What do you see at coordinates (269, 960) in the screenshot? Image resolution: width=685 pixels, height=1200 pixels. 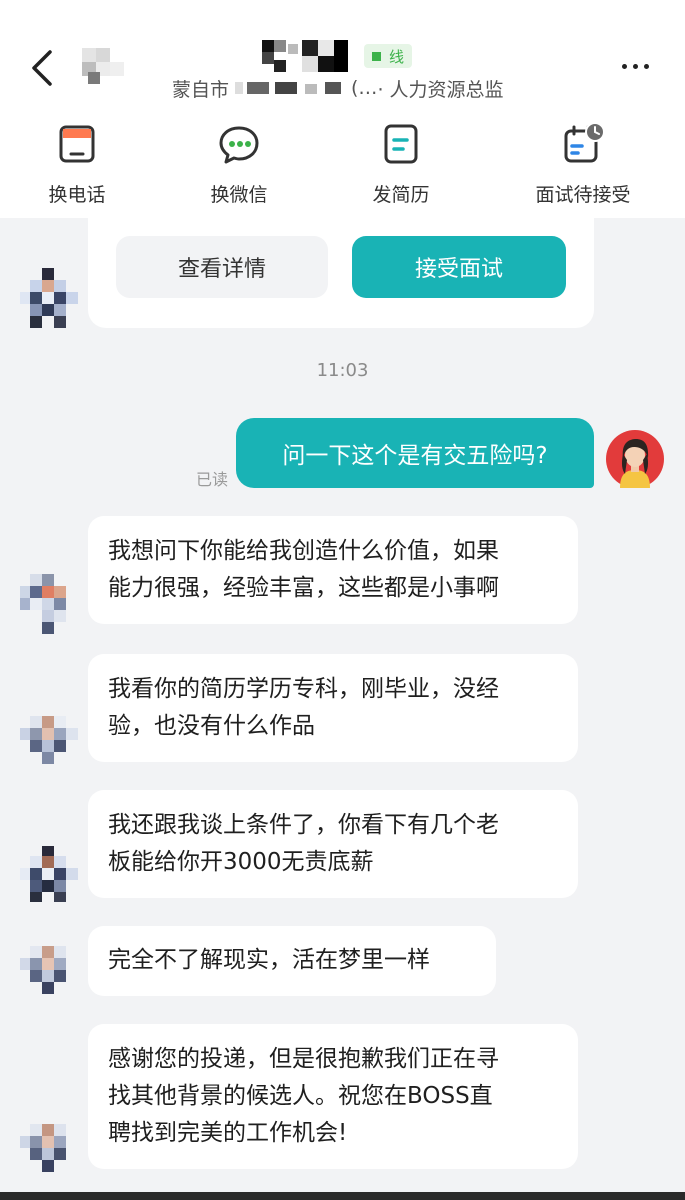 I see `message-text-line: 完全不了解现实，活在梦里一样` at bounding box center [269, 960].